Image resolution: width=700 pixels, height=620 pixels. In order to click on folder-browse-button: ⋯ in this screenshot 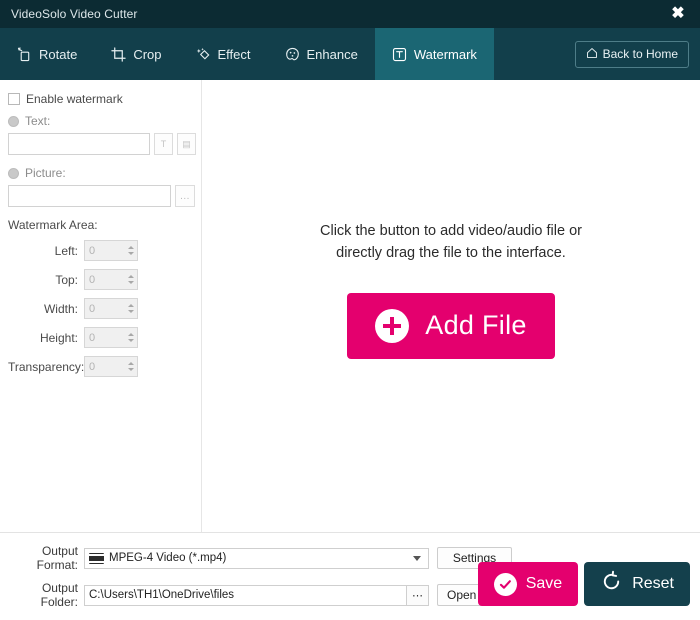, I will do `click(417, 595)`.